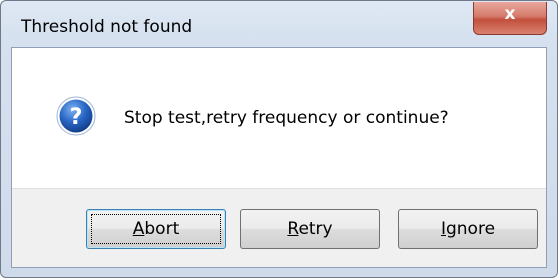  I want to click on close-icon: x, so click(510, 14).